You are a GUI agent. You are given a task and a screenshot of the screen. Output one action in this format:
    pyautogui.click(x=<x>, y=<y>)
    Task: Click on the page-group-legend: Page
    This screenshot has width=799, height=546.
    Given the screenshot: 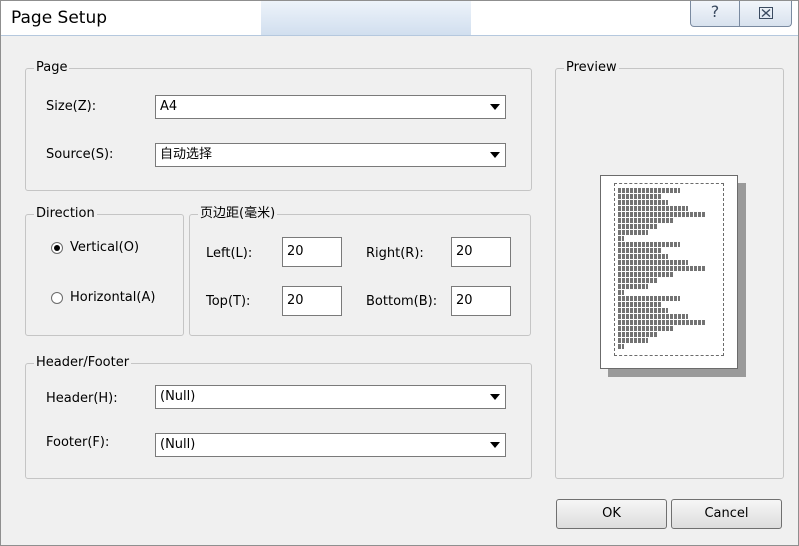 What is the action you would take?
    pyautogui.click(x=52, y=68)
    